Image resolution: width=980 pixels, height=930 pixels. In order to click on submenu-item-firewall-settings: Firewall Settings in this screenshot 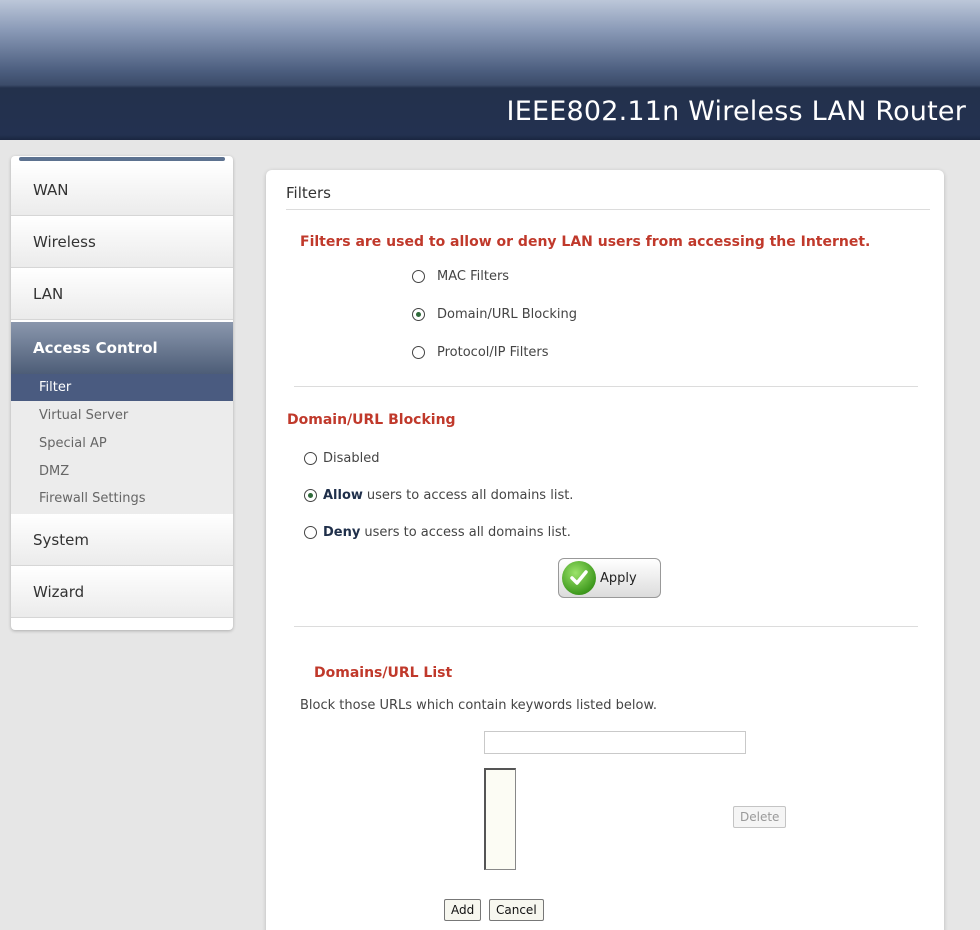, I will do `click(122, 498)`.